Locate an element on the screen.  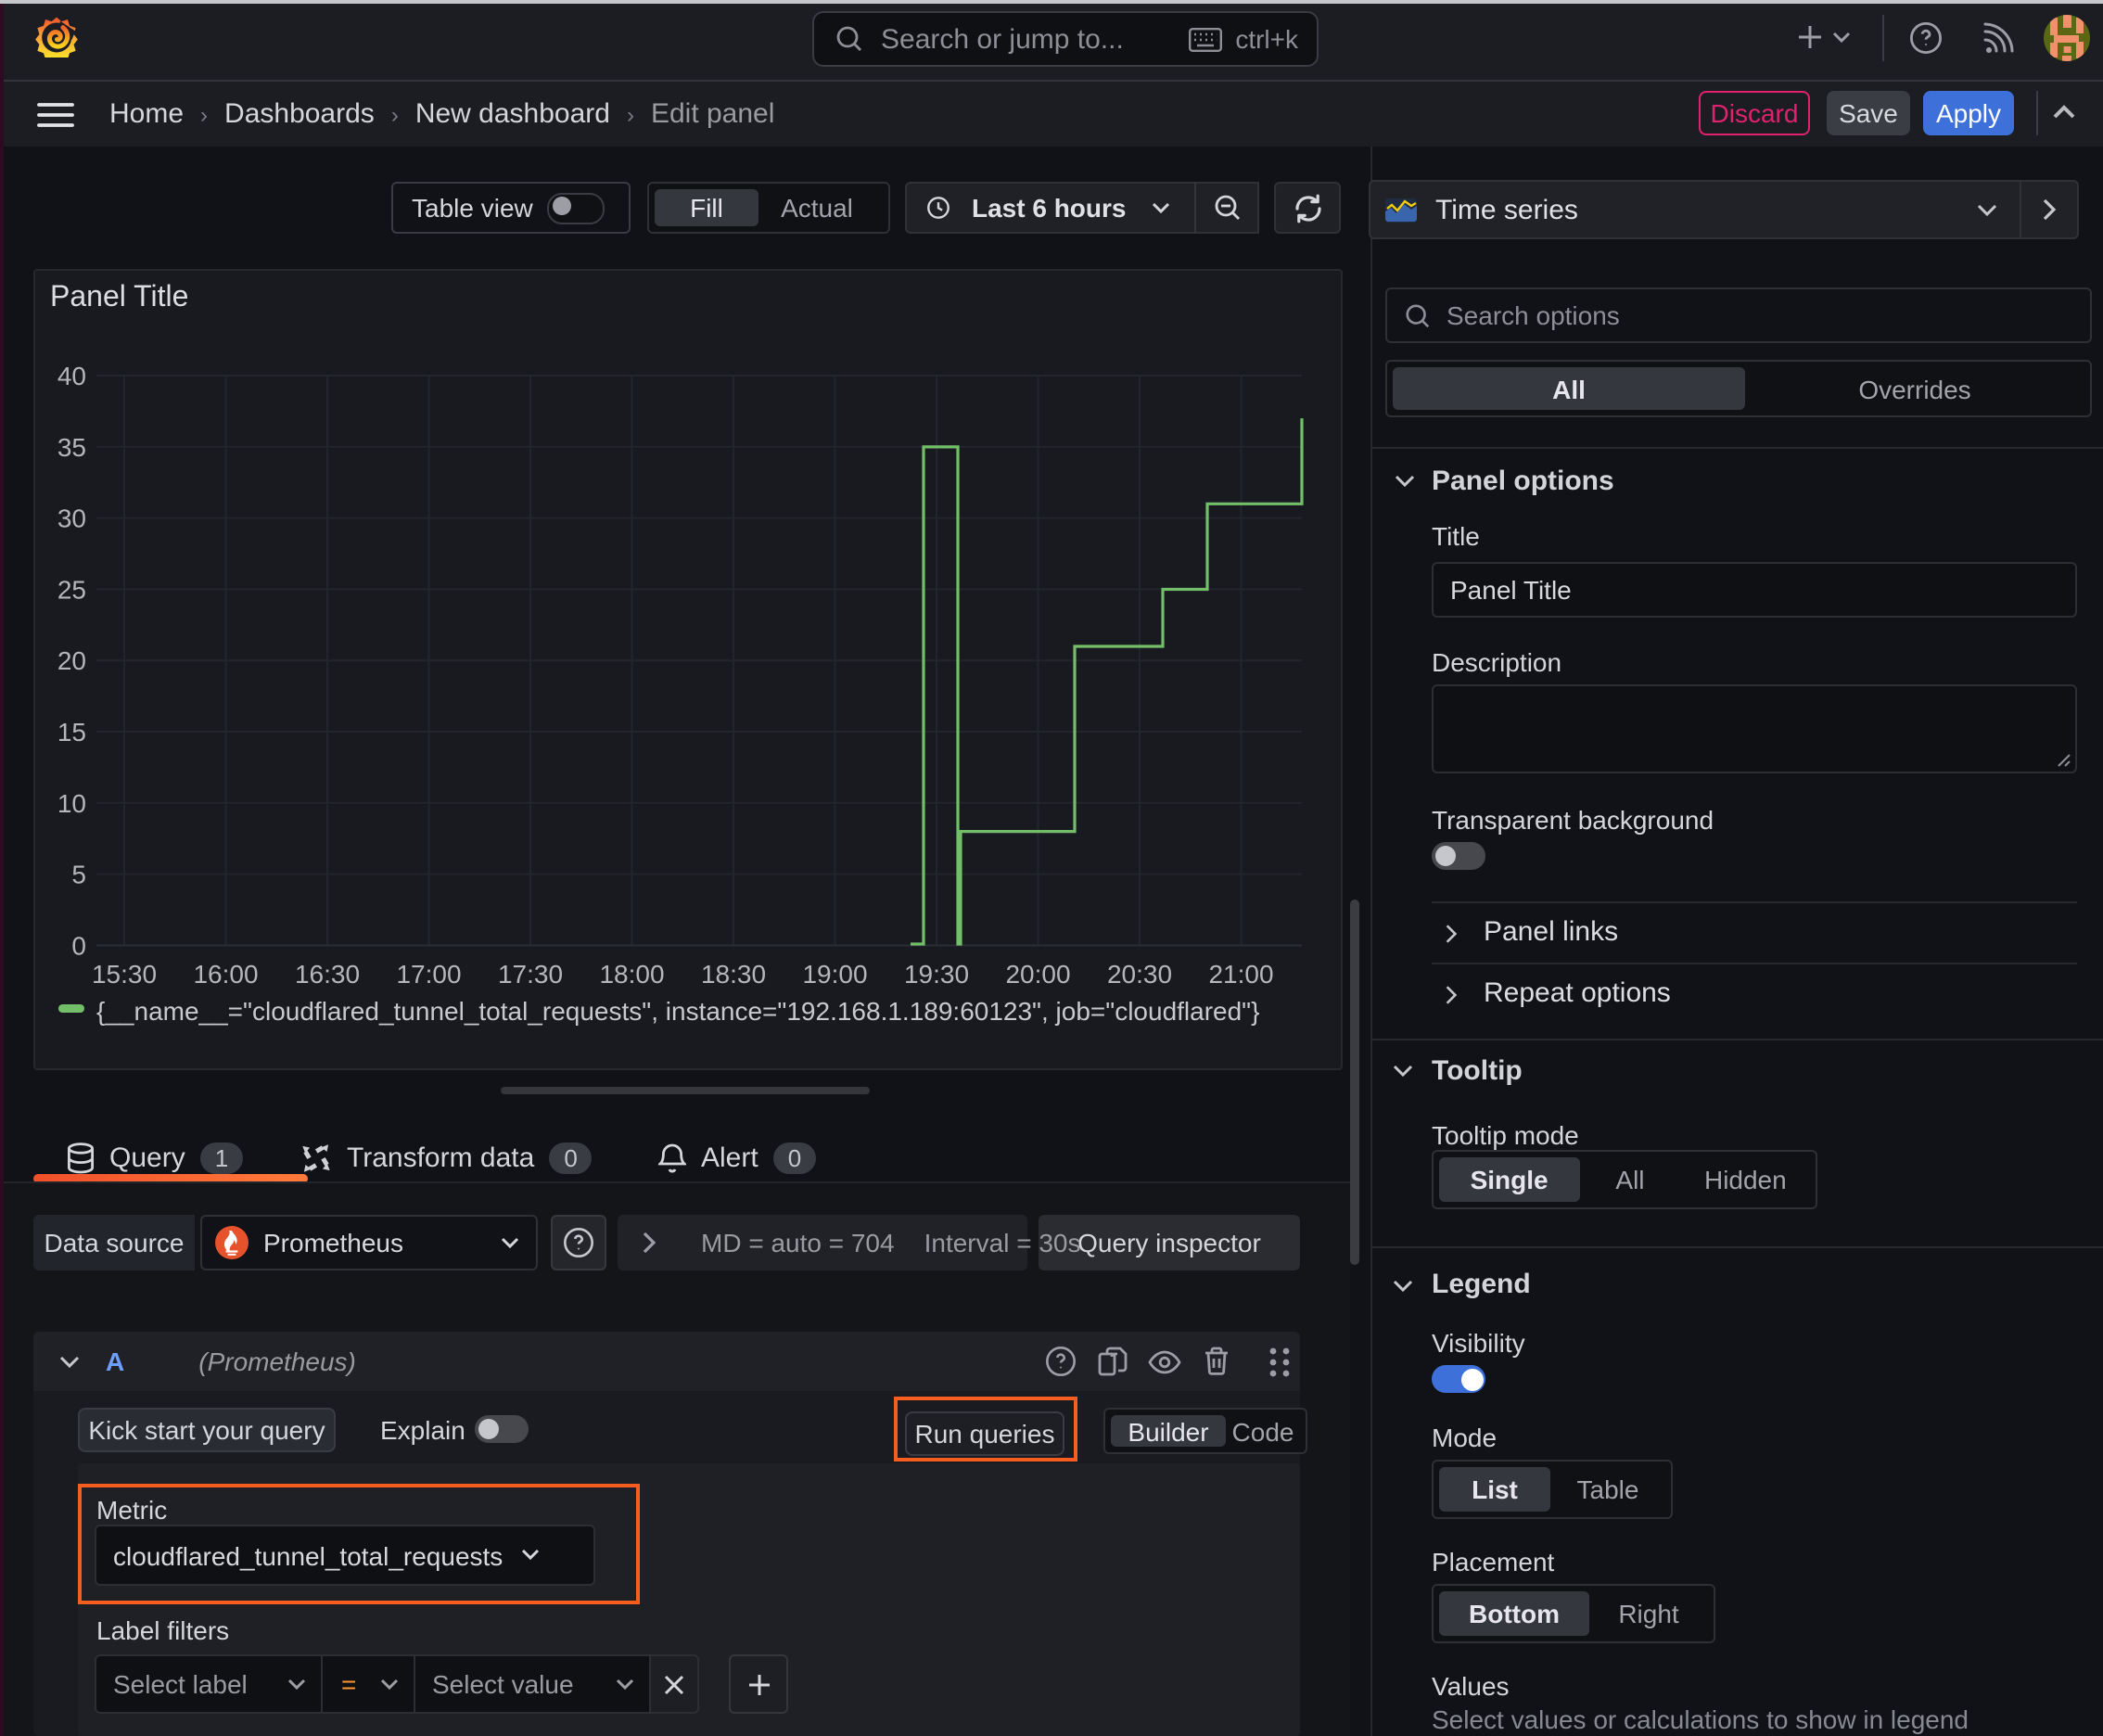
svg-text: 17:30 is located at coordinates (530, 974).